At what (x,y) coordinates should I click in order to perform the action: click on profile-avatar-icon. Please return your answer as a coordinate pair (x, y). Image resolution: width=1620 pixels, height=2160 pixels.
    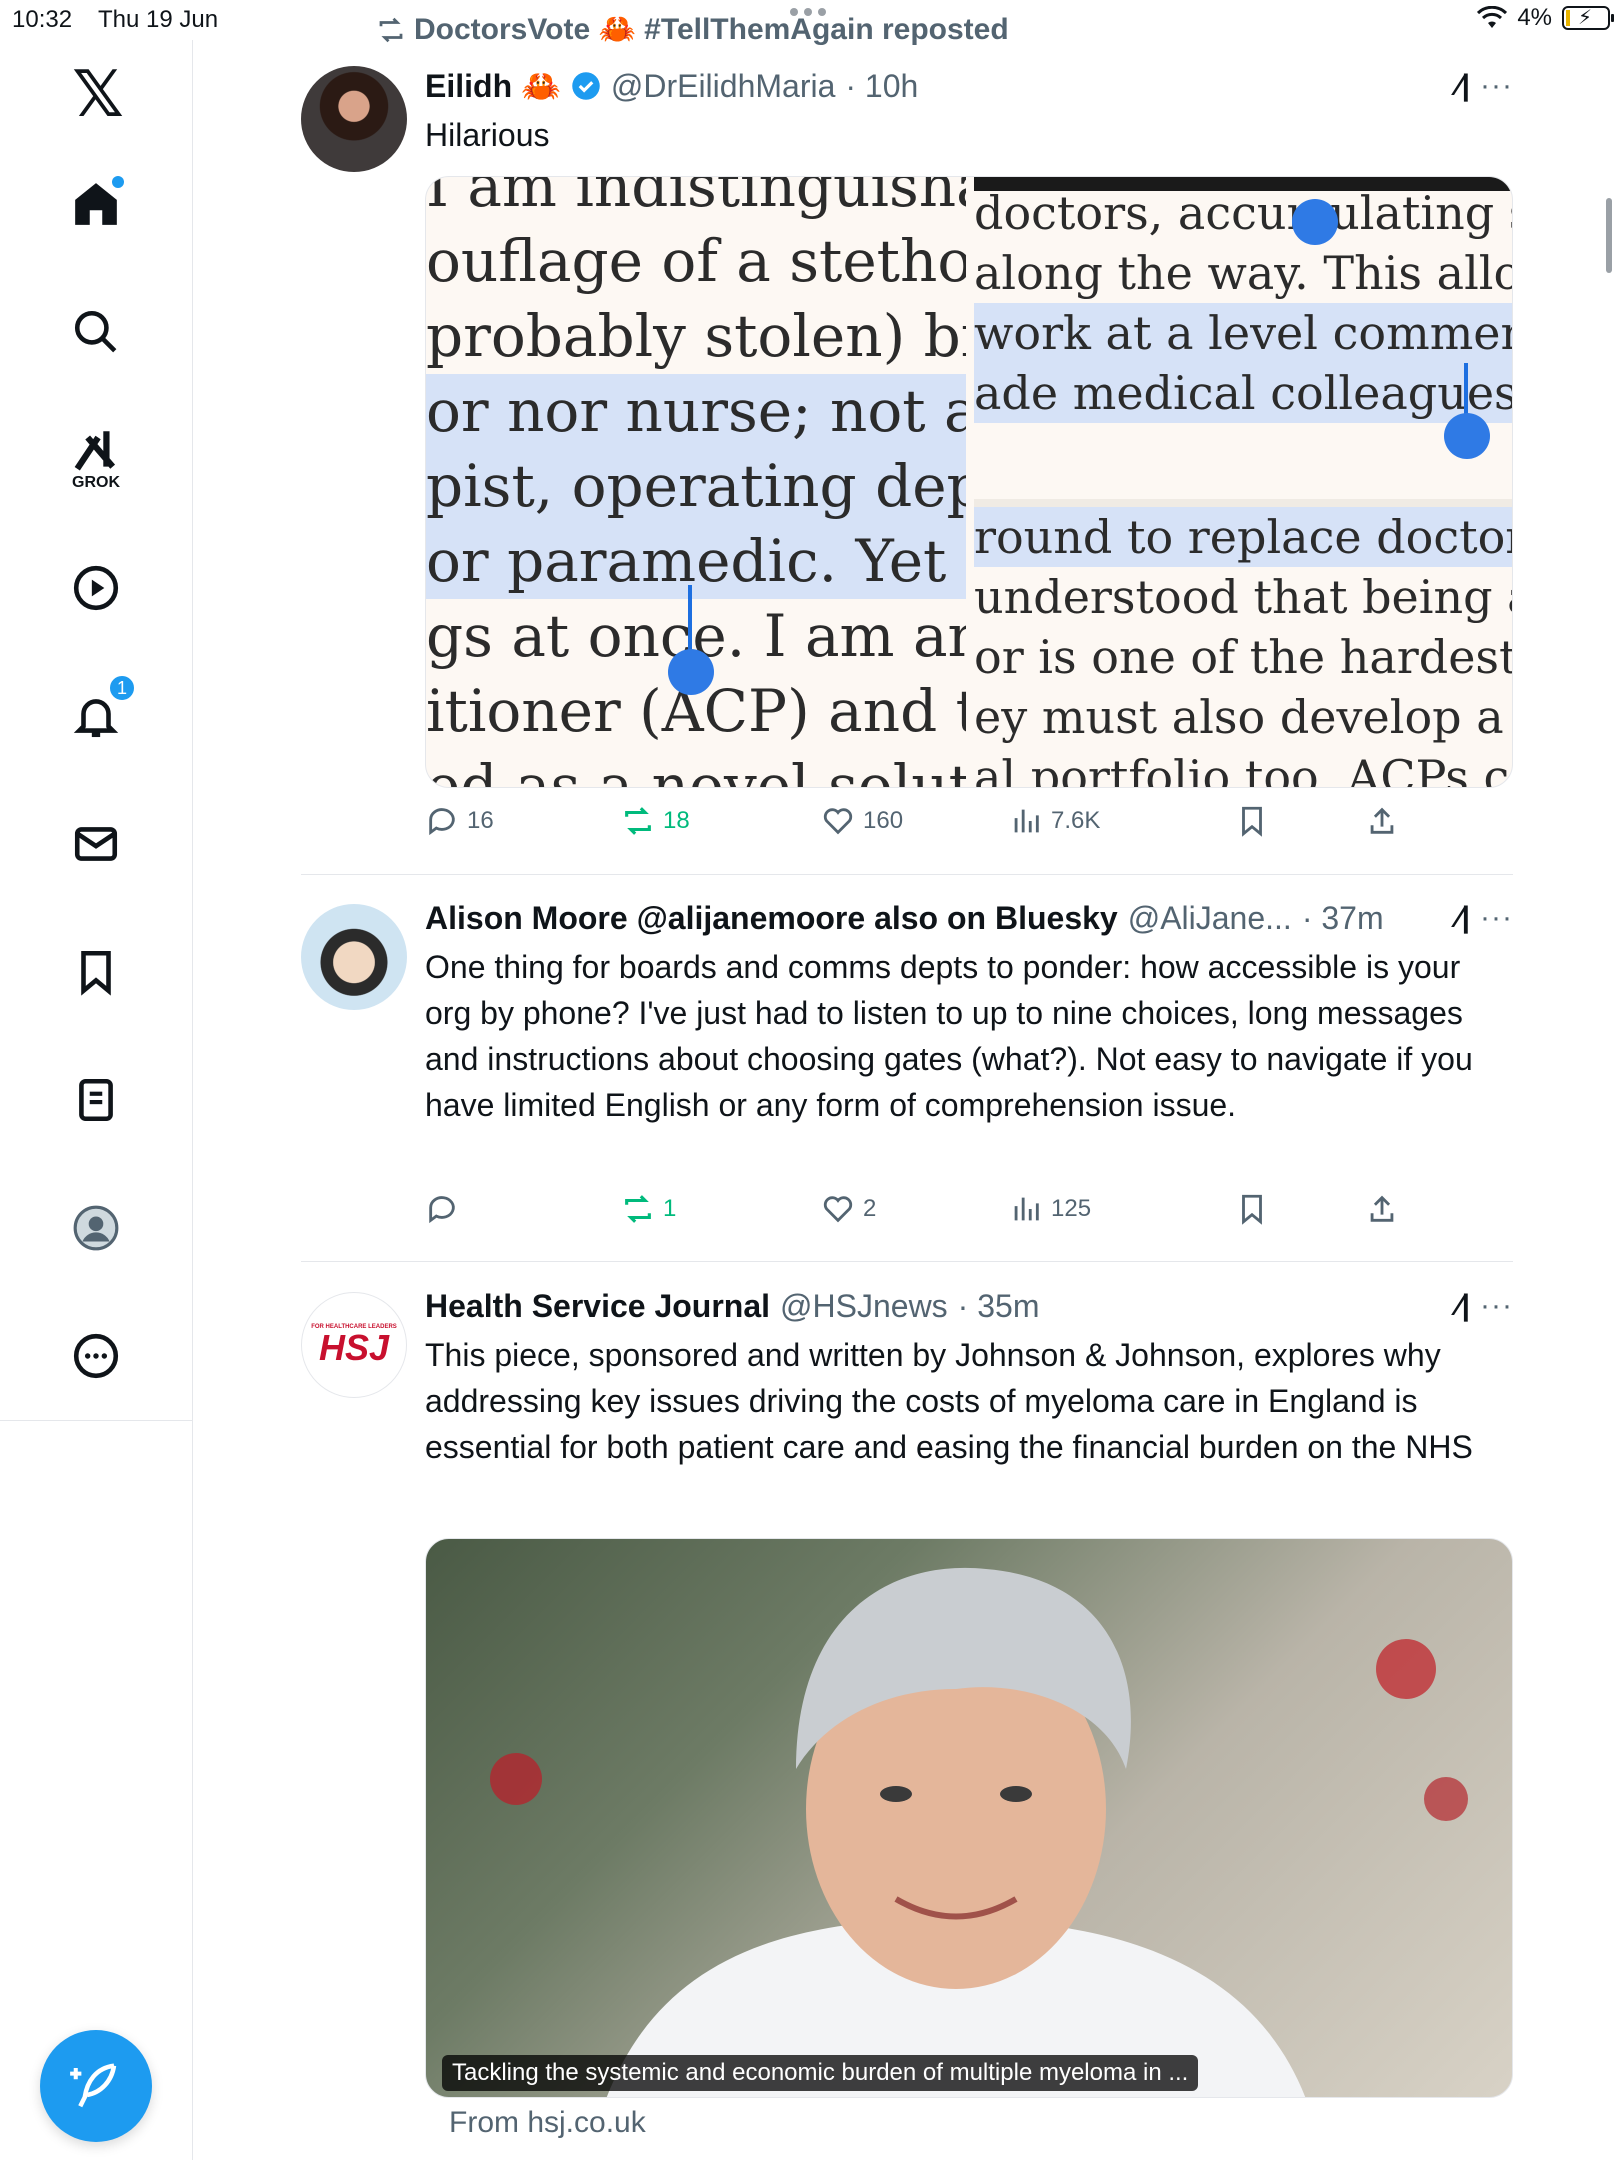
    Looking at the image, I should click on (96, 1228).